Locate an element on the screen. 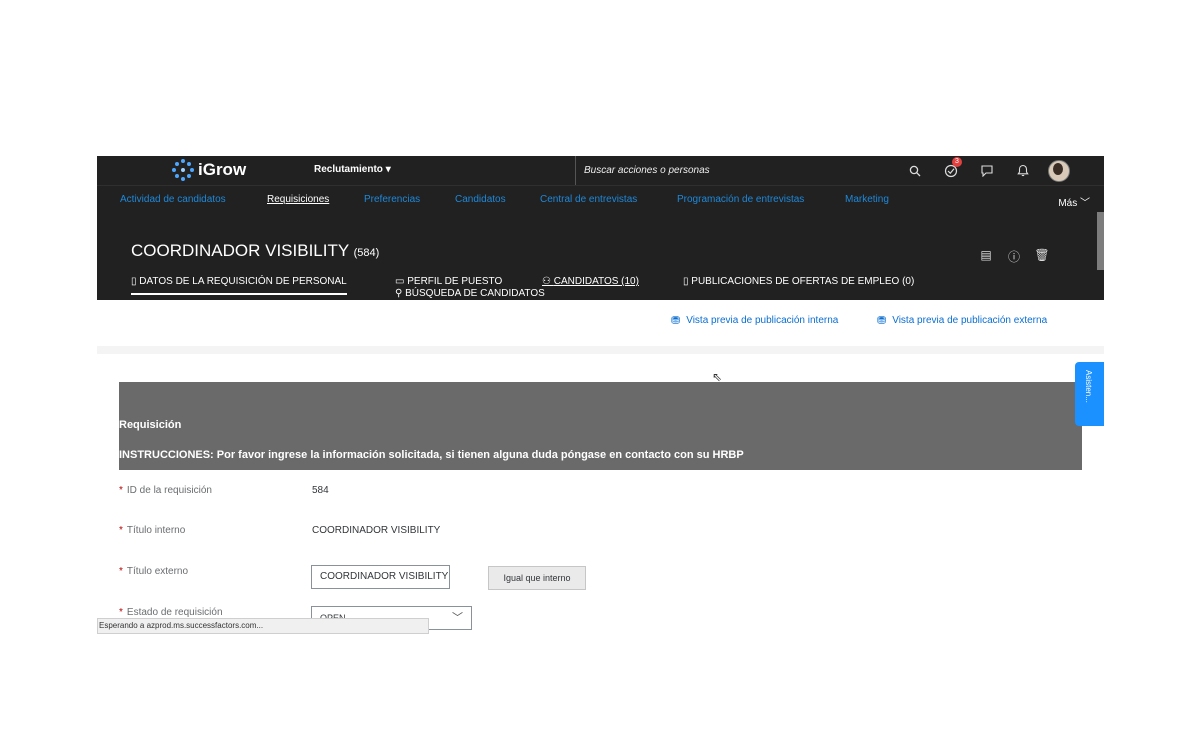  app-logo: iGrow is located at coordinates (209, 170).